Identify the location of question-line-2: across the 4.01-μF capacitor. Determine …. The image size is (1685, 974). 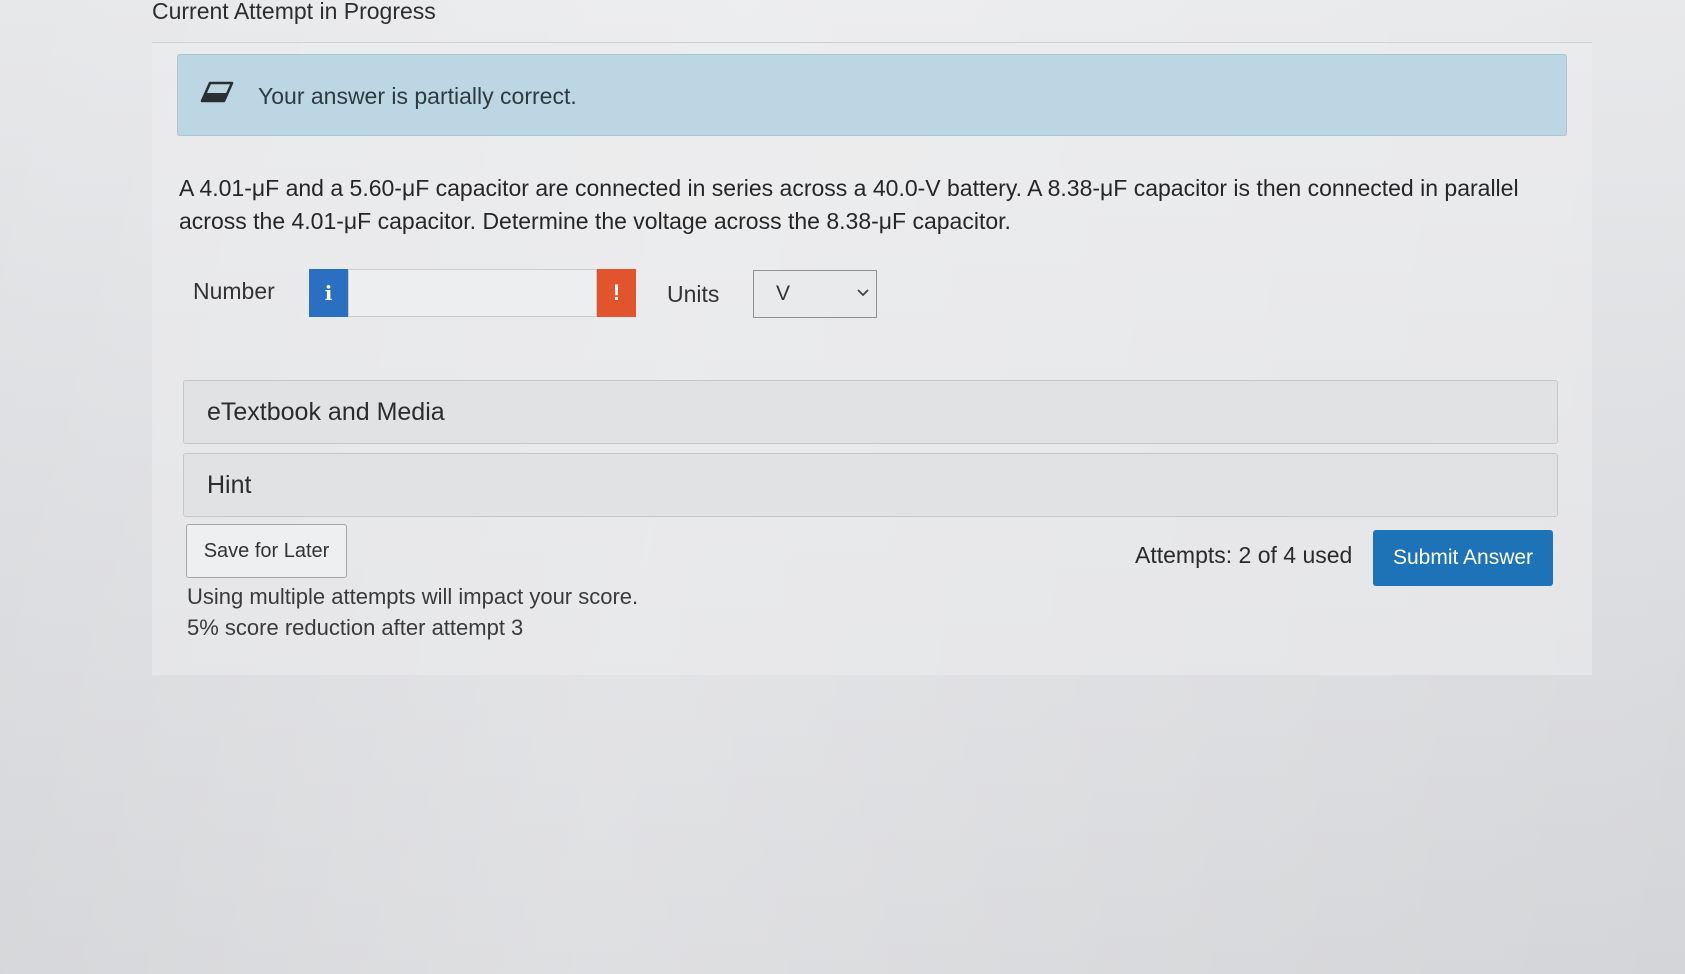
(595, 221).